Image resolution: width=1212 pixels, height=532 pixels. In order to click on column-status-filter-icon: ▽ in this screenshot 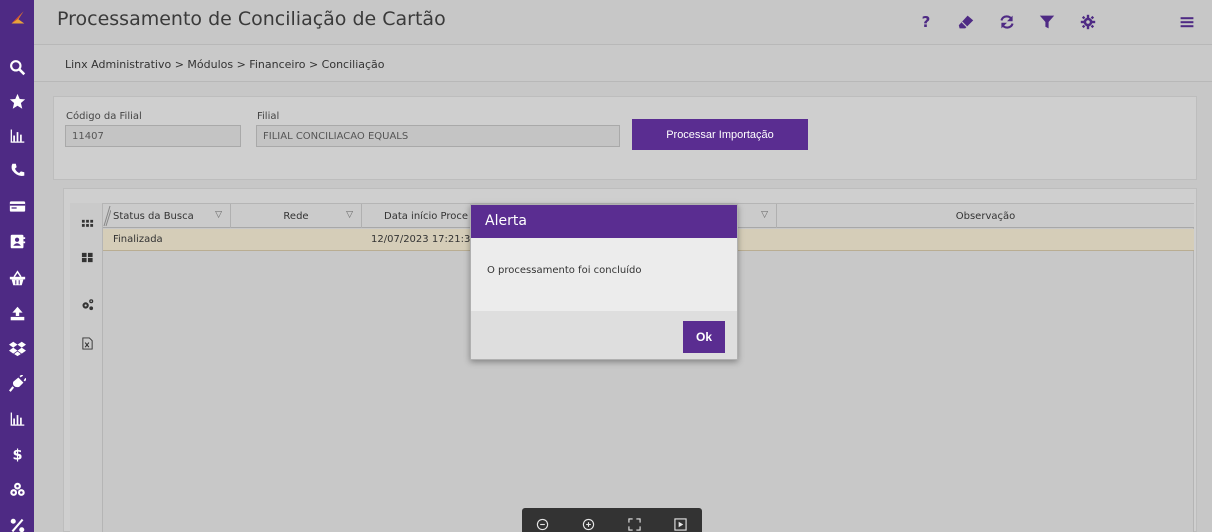, I will do `click(218, 215)`.